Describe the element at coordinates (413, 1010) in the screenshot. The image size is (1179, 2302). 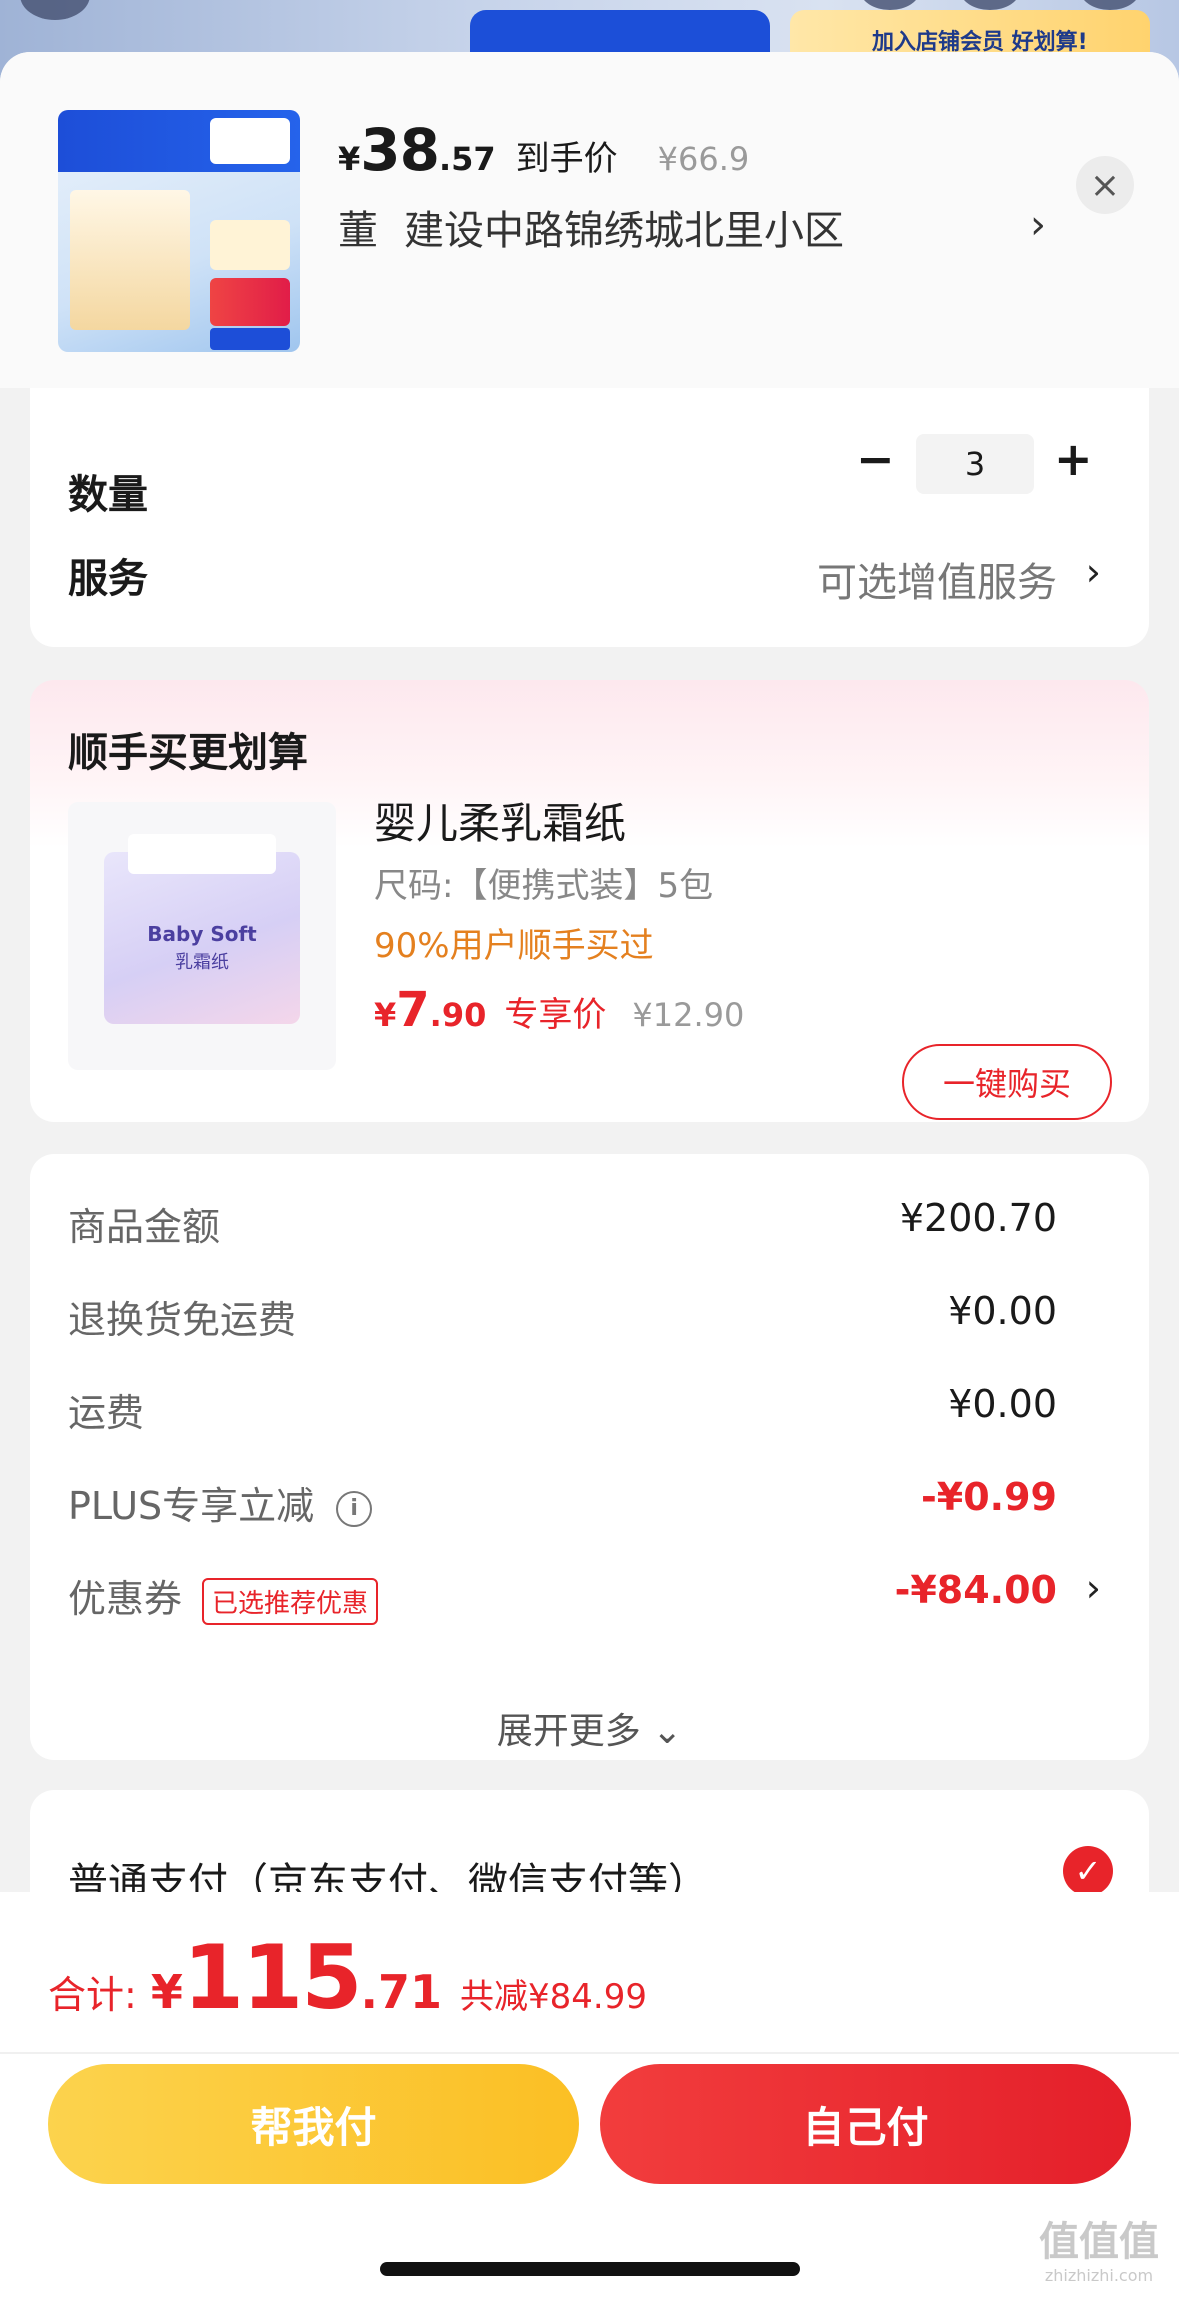
I see `price-integer: 7` at that location.